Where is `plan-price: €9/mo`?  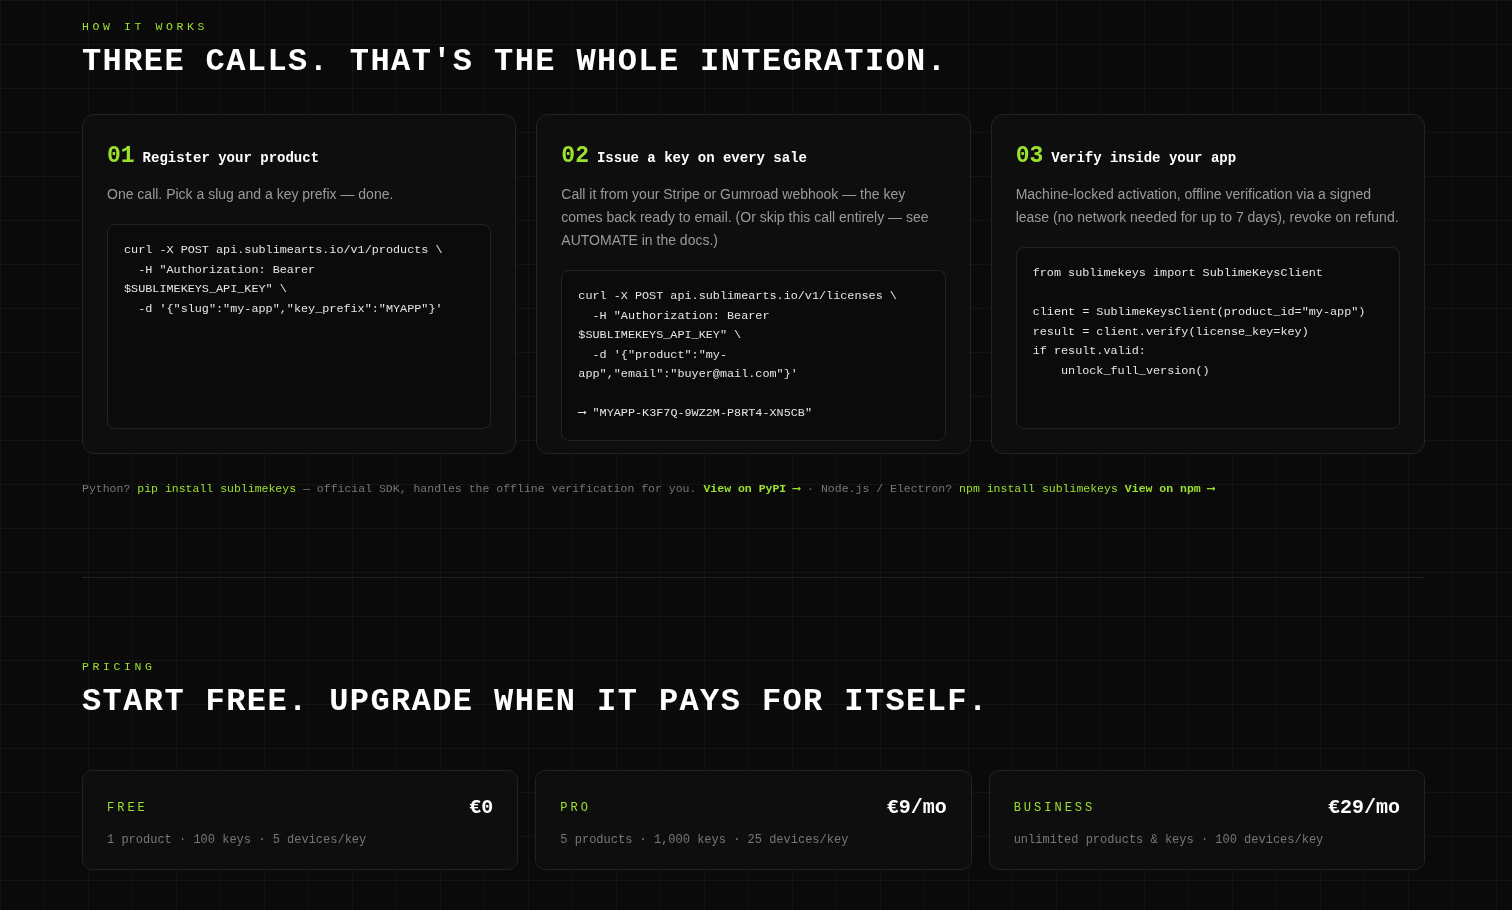 plan-price: €9/mo is located at coordinates (916, 807).